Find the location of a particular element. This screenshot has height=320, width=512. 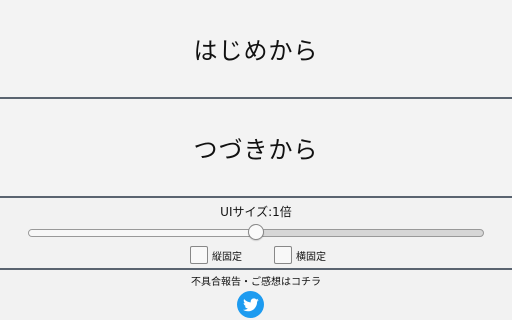

twitter-button is located at coordinates (250, 304).